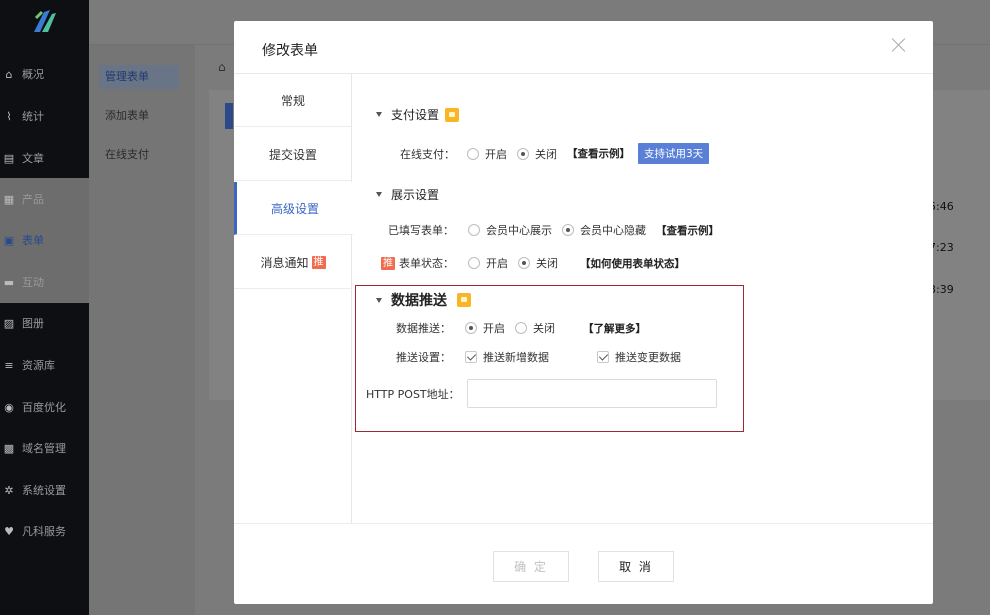  What do you see at coordinates (139, 77) in the screenshot?
I see `subnav-item-manage-forms: 管理表单` at bounding box center [139, 77].